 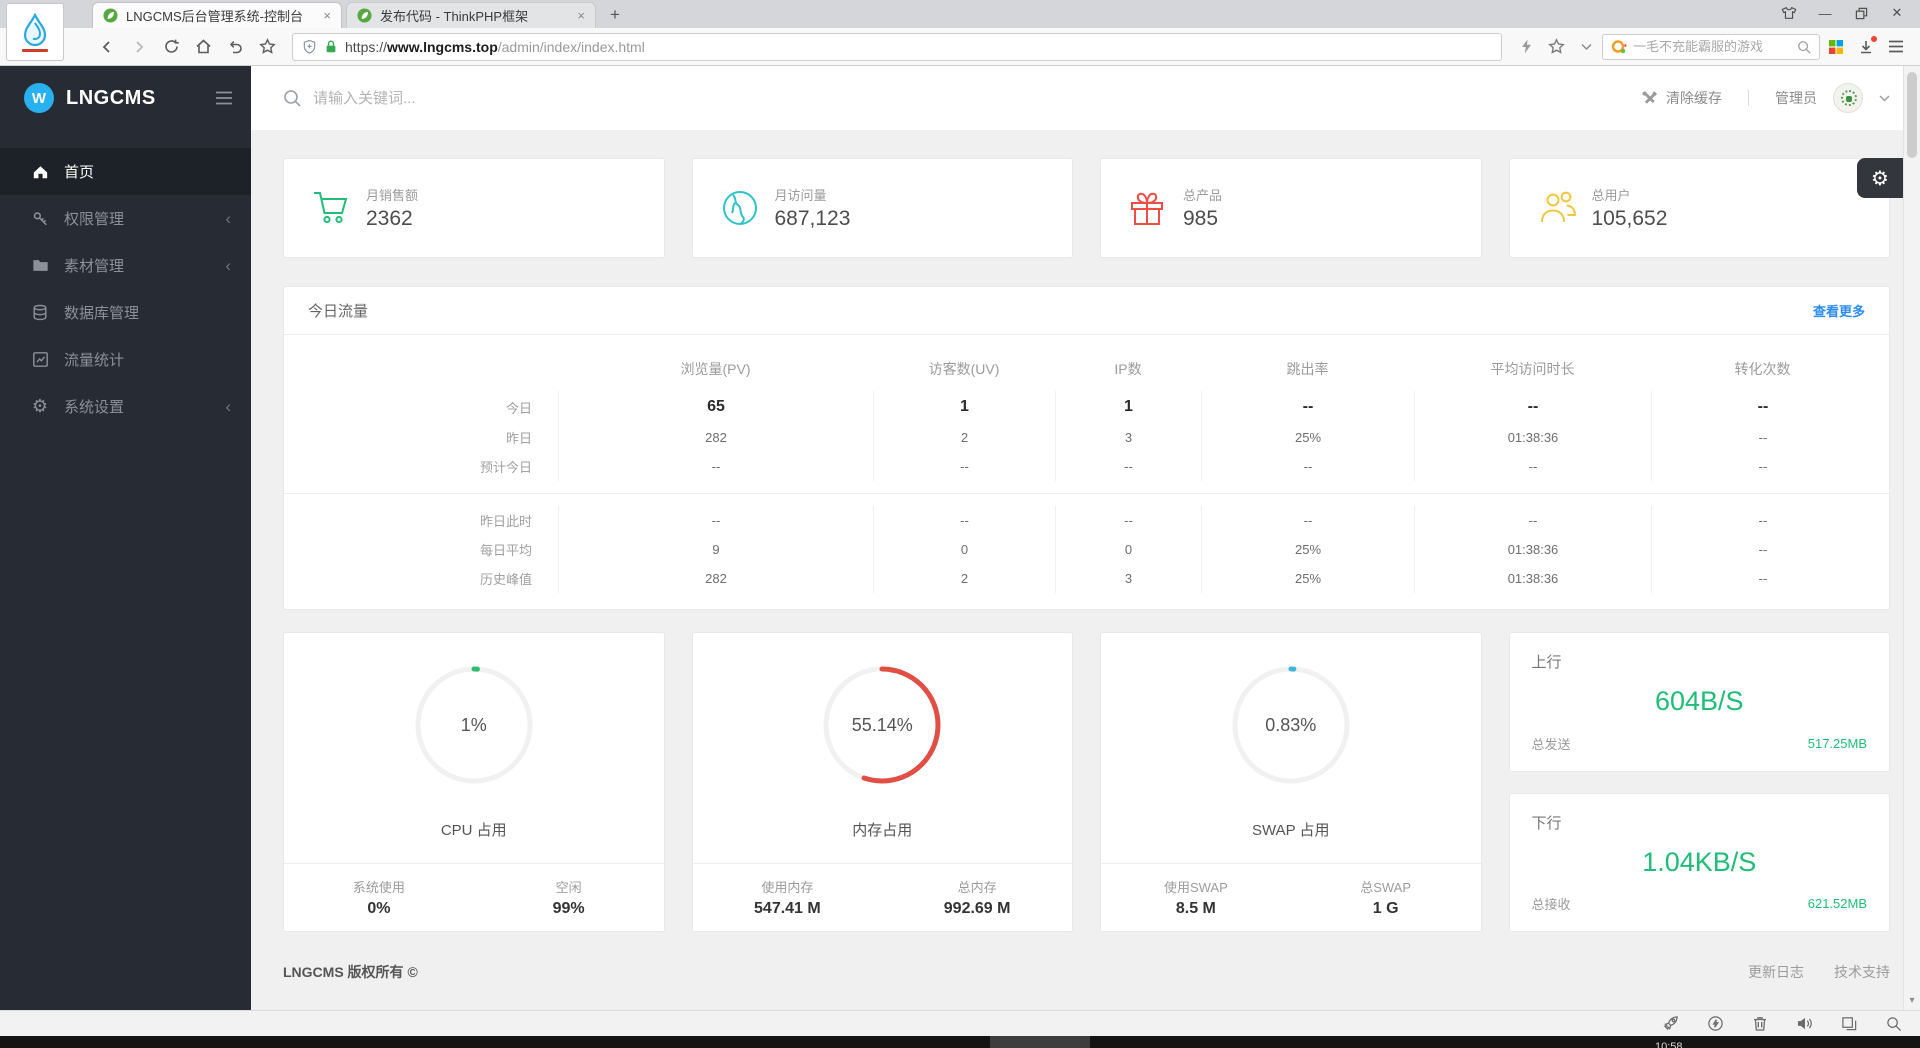 What do you see at coordinates (1760, 1023) in the screenshot?
I see `trash-clean-icon` at bounding box center [1760, 1023].